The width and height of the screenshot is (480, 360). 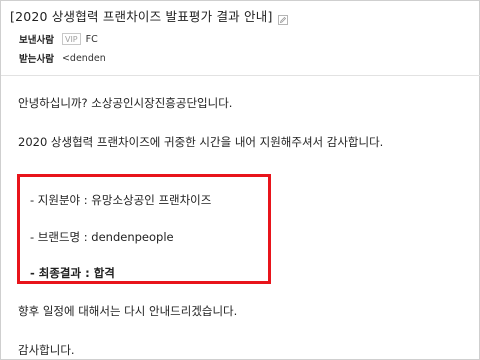 I want to click on subject-row: [2020 상생협력 프랜차이즈 발표평가 결과 안내], so click(x=149, y=15).